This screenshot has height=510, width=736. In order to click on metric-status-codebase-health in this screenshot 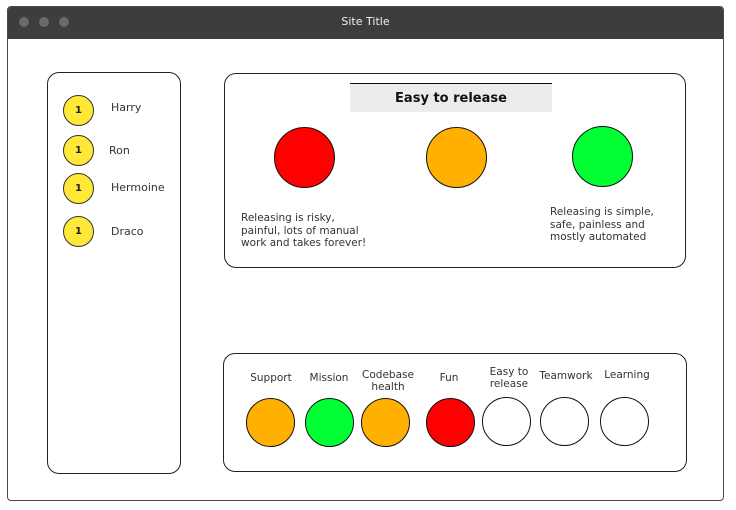, I will do `click(385, 422)`.